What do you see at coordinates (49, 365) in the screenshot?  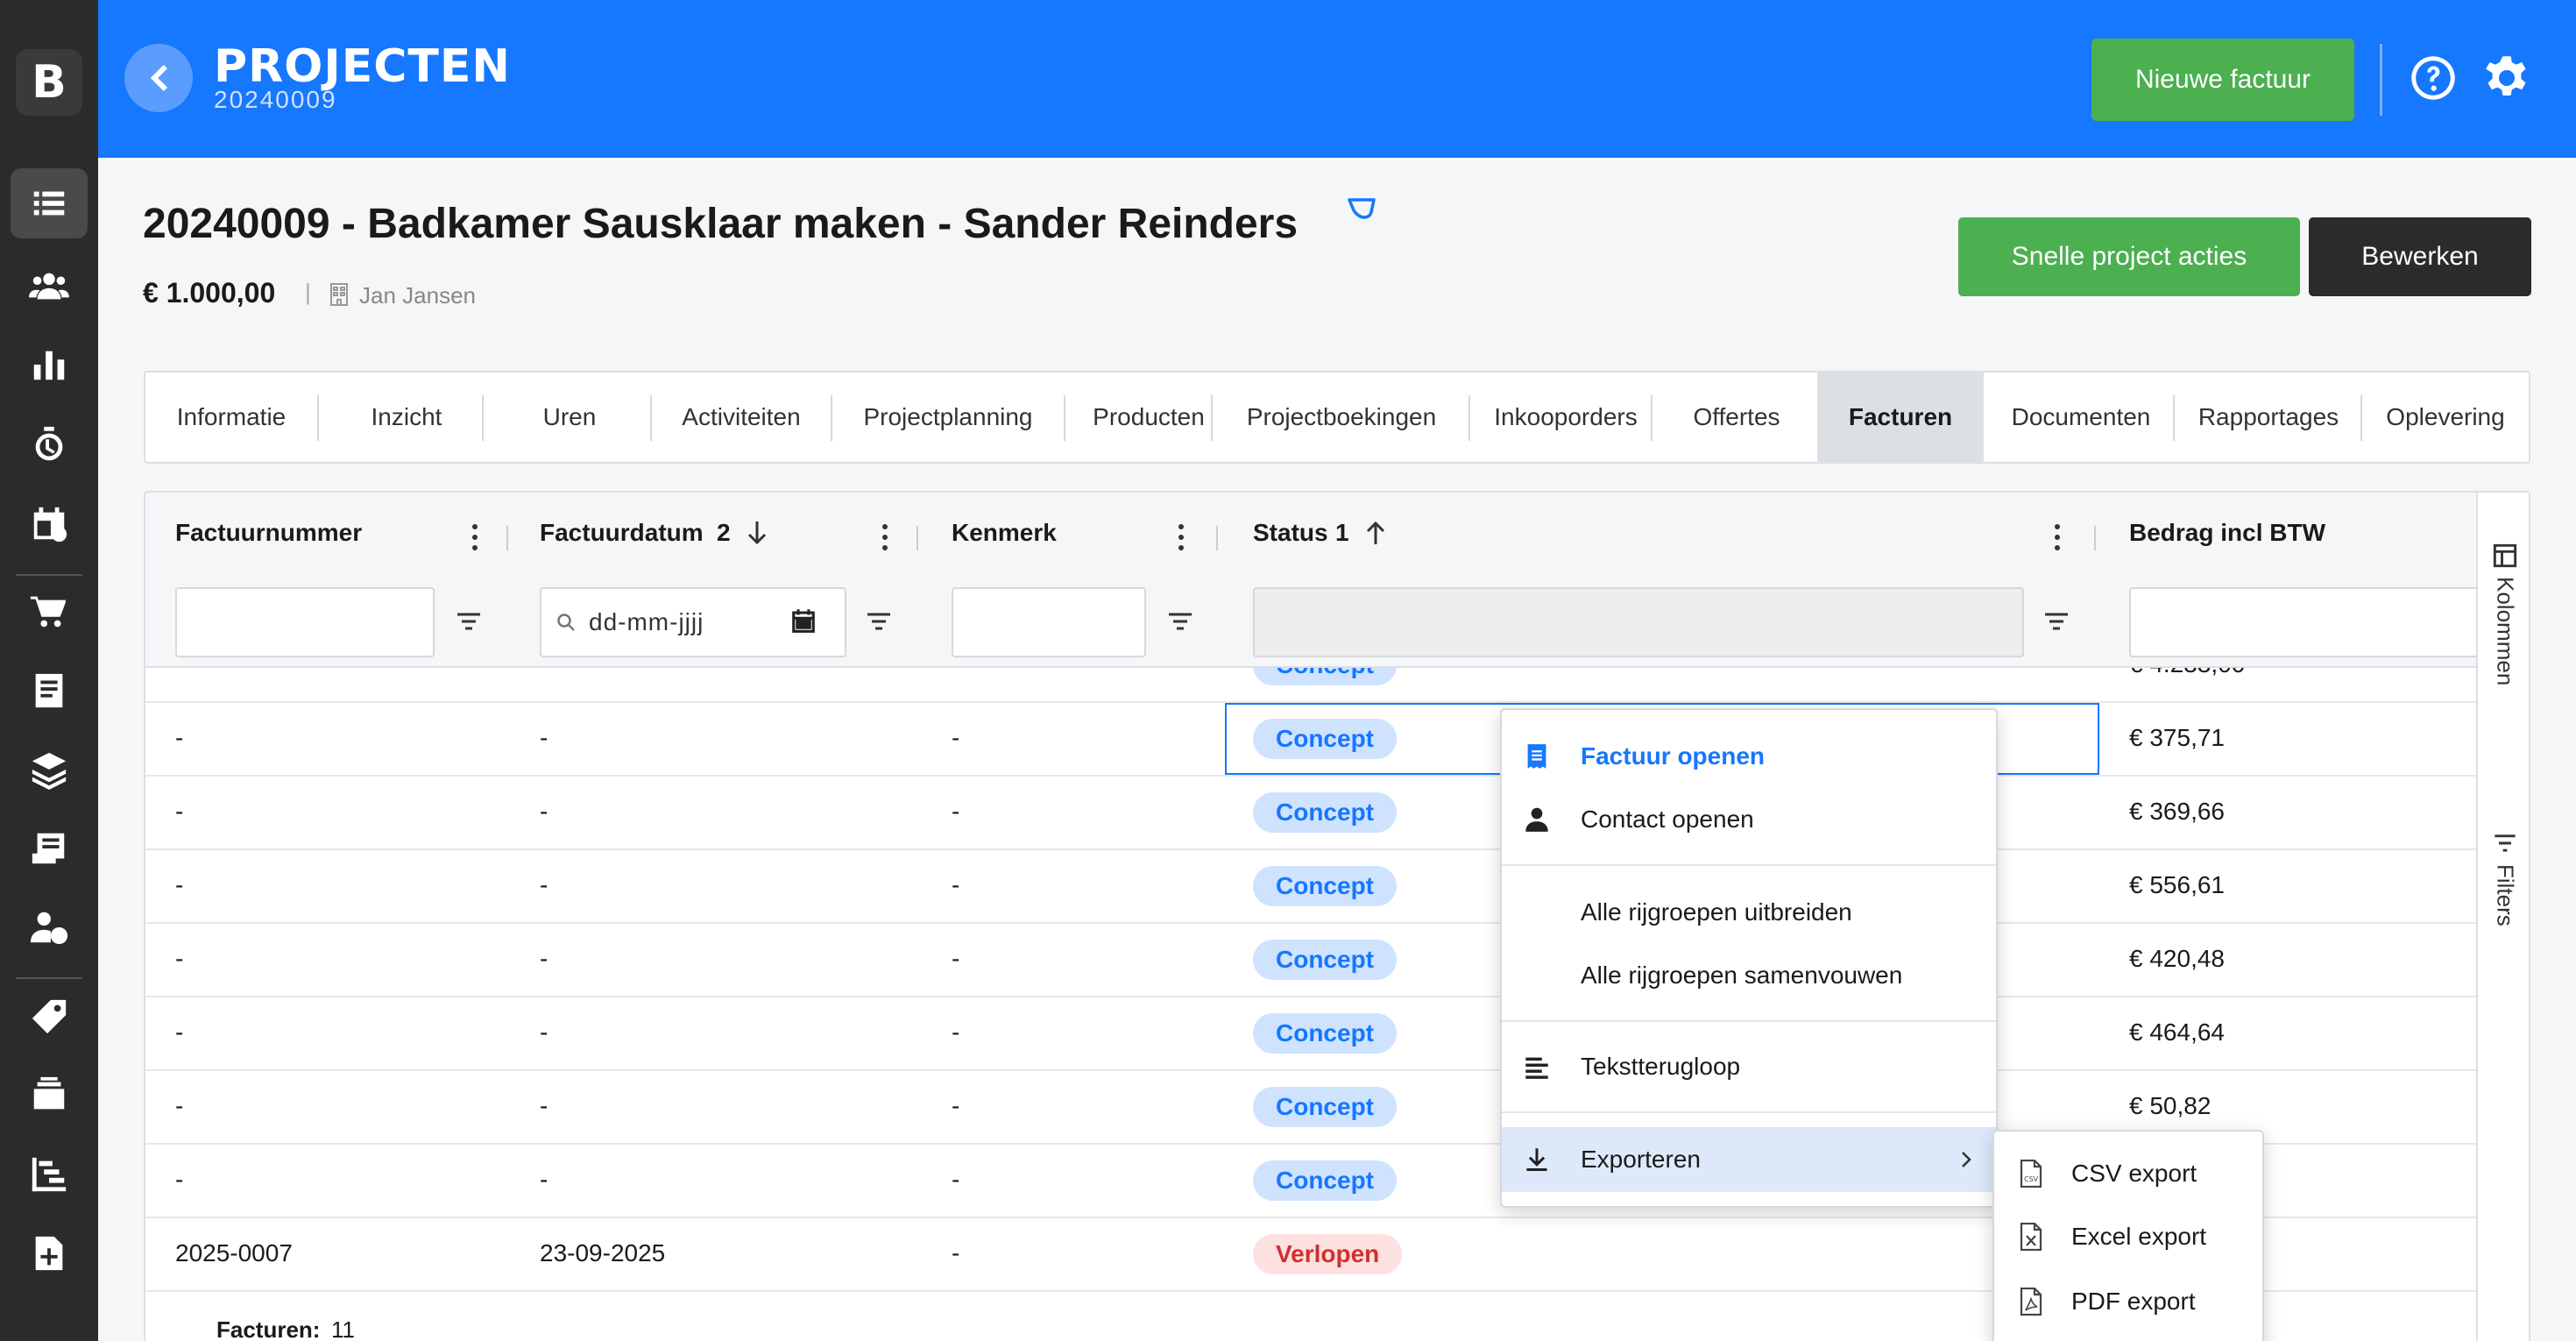 I see `chart-icon` at bounding box center [49, 365].